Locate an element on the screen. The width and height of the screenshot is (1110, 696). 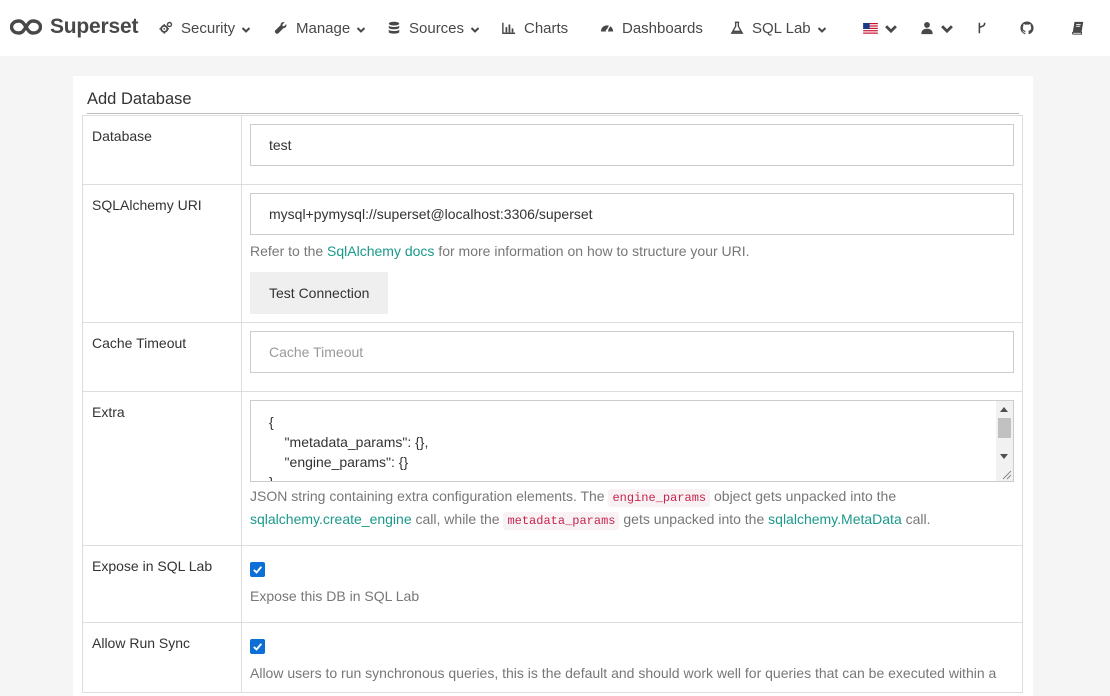
nav-user is located at coordinates (936, 28).